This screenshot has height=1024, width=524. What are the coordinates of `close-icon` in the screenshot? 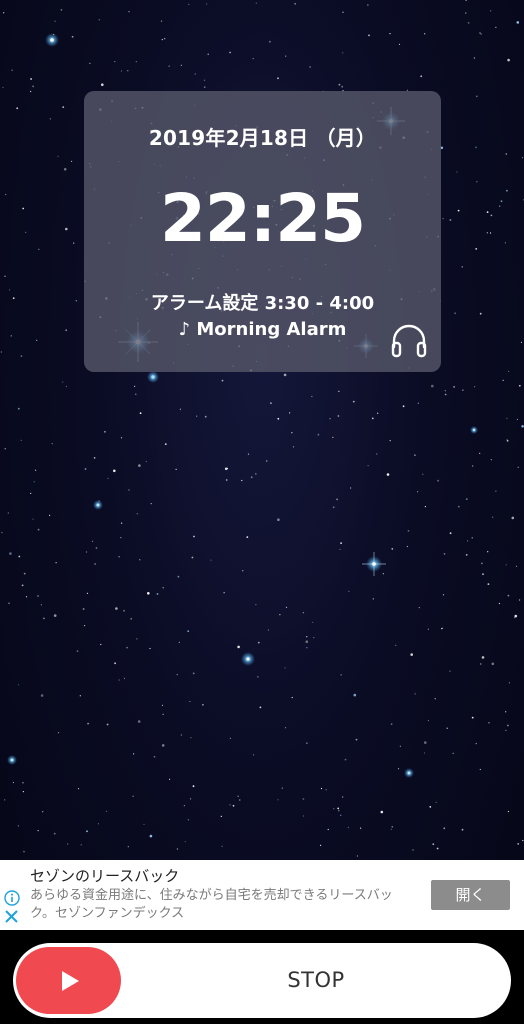 It's located at (11, 916).